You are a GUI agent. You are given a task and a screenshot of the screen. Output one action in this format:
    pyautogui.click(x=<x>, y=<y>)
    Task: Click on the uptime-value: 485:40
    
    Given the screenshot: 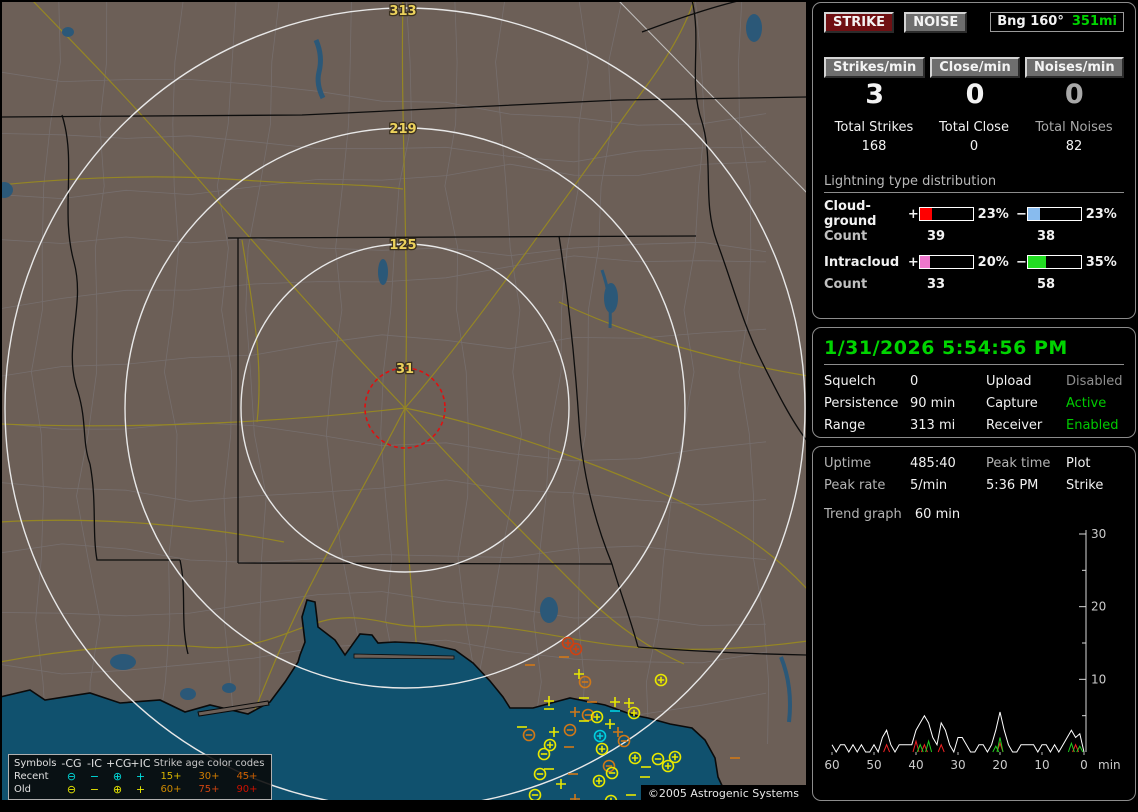 What is the action you would take?
    pyautogui.click(x=933, y=463)
    